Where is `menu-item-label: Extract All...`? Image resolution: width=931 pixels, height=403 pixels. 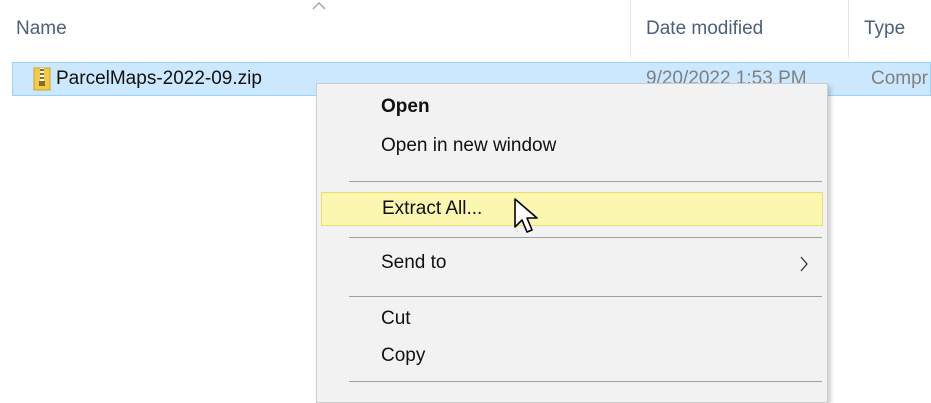
menu-item-label: Extract All... is located at coordinates (432, 208).